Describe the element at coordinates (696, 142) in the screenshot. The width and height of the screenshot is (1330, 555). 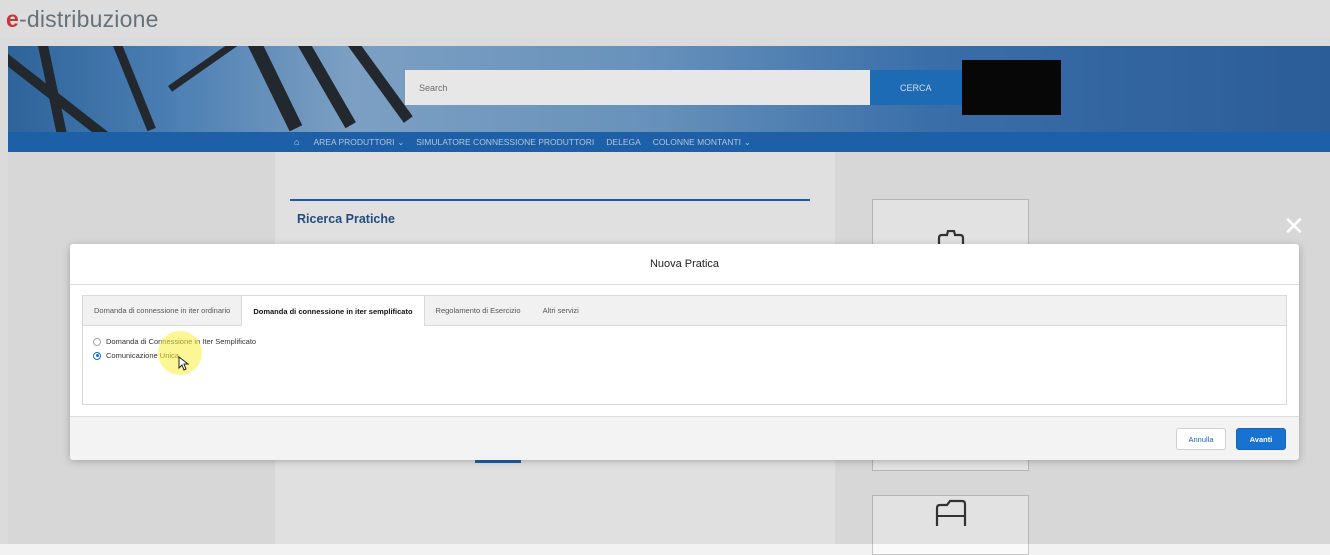
I see `nav-item-label: COLONNE MONTANTI` at that location.